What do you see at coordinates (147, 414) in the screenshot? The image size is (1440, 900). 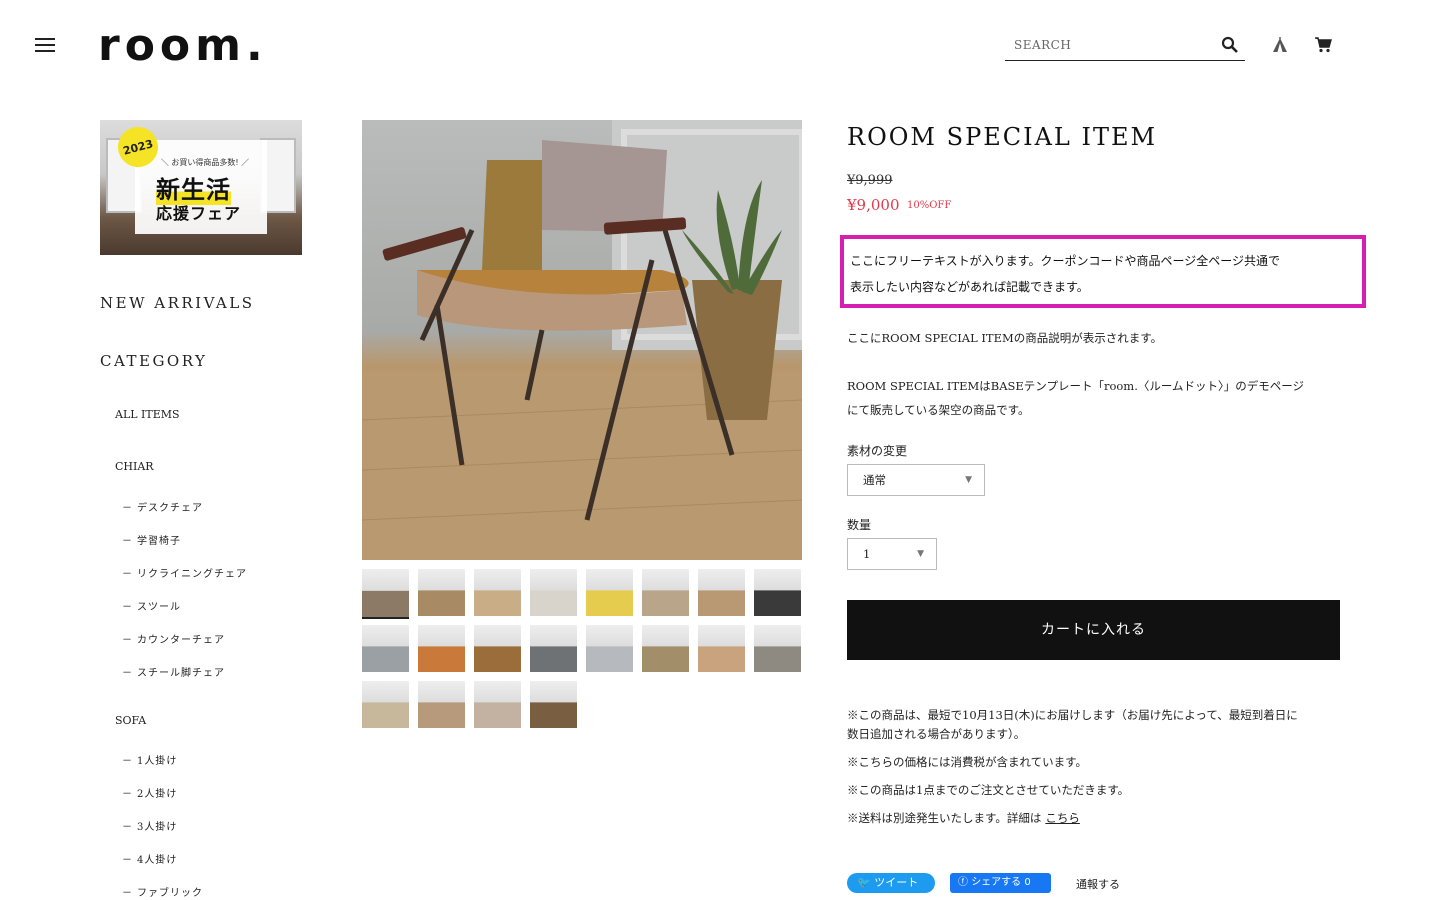 I see `nav-all-items: ALL ITEMS` at bounding box center [147, 414].